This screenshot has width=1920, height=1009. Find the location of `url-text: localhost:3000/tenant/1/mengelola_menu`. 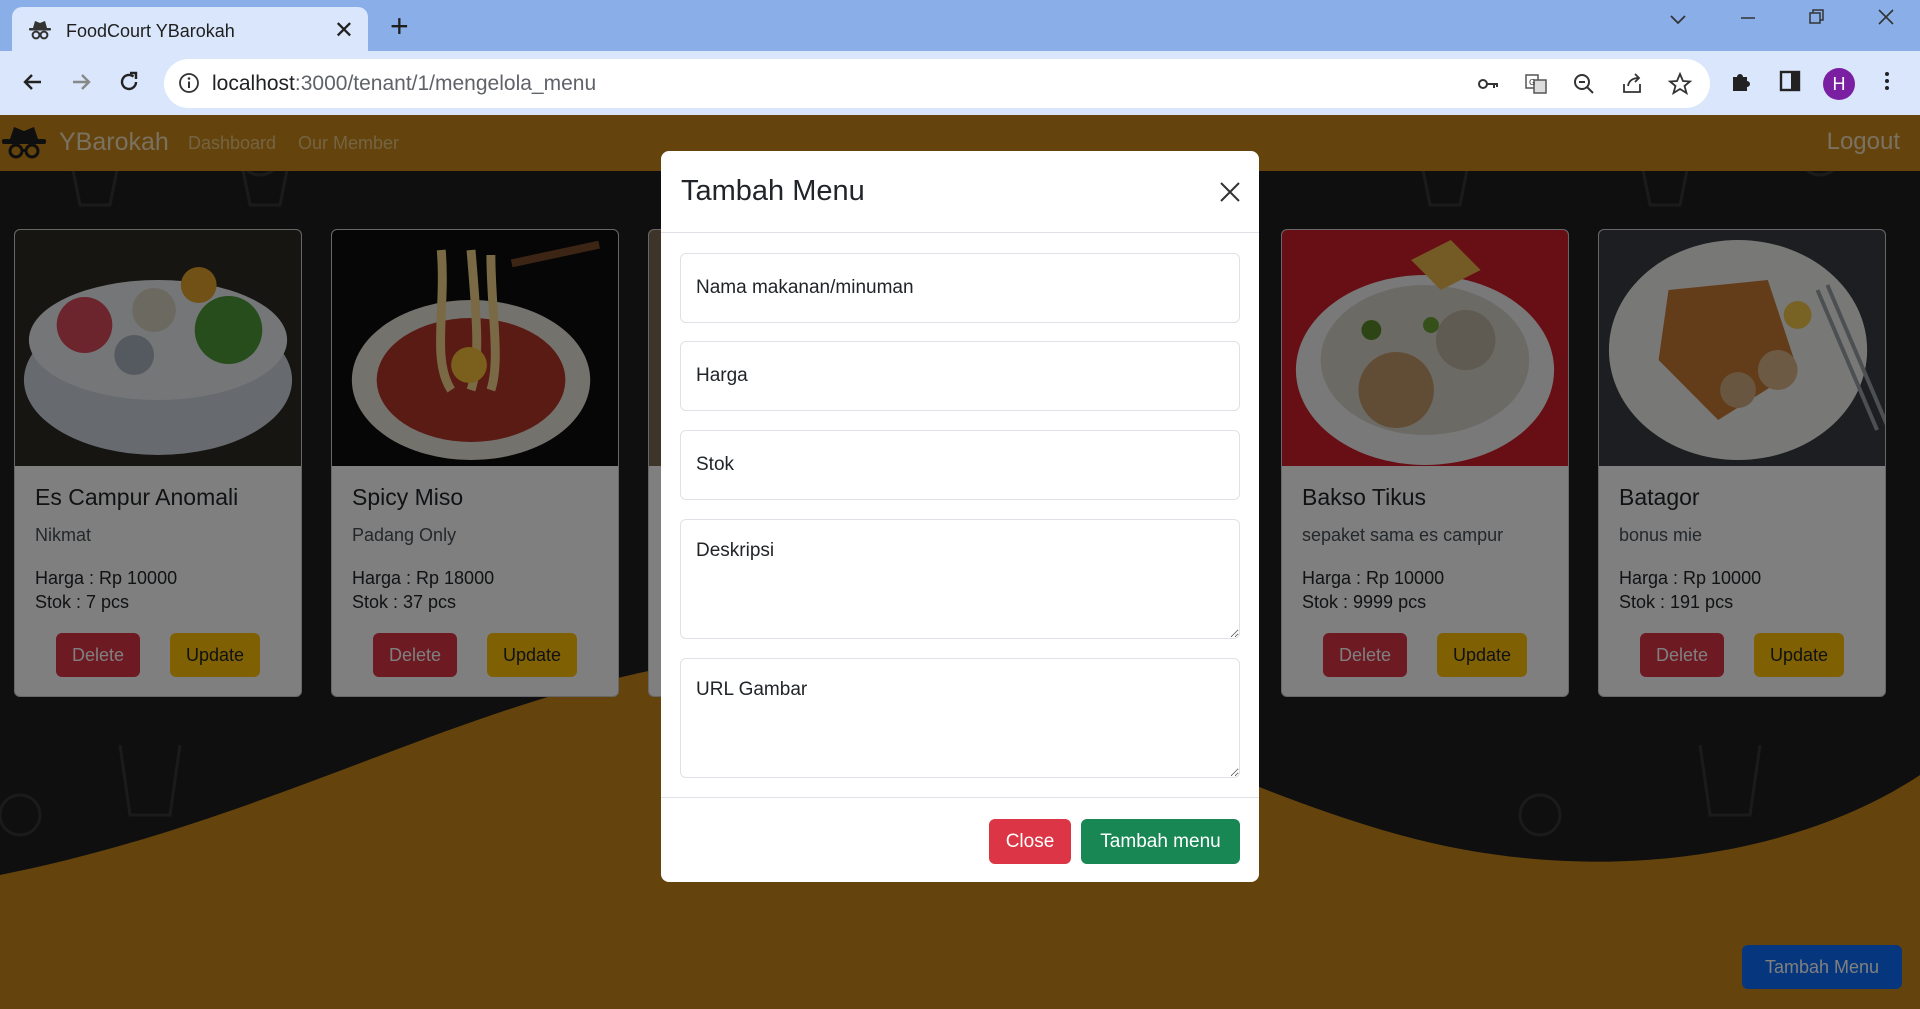

url-text: localhost:3000/tenant/1/mengelola_menu is located at coordinates (404, 83).